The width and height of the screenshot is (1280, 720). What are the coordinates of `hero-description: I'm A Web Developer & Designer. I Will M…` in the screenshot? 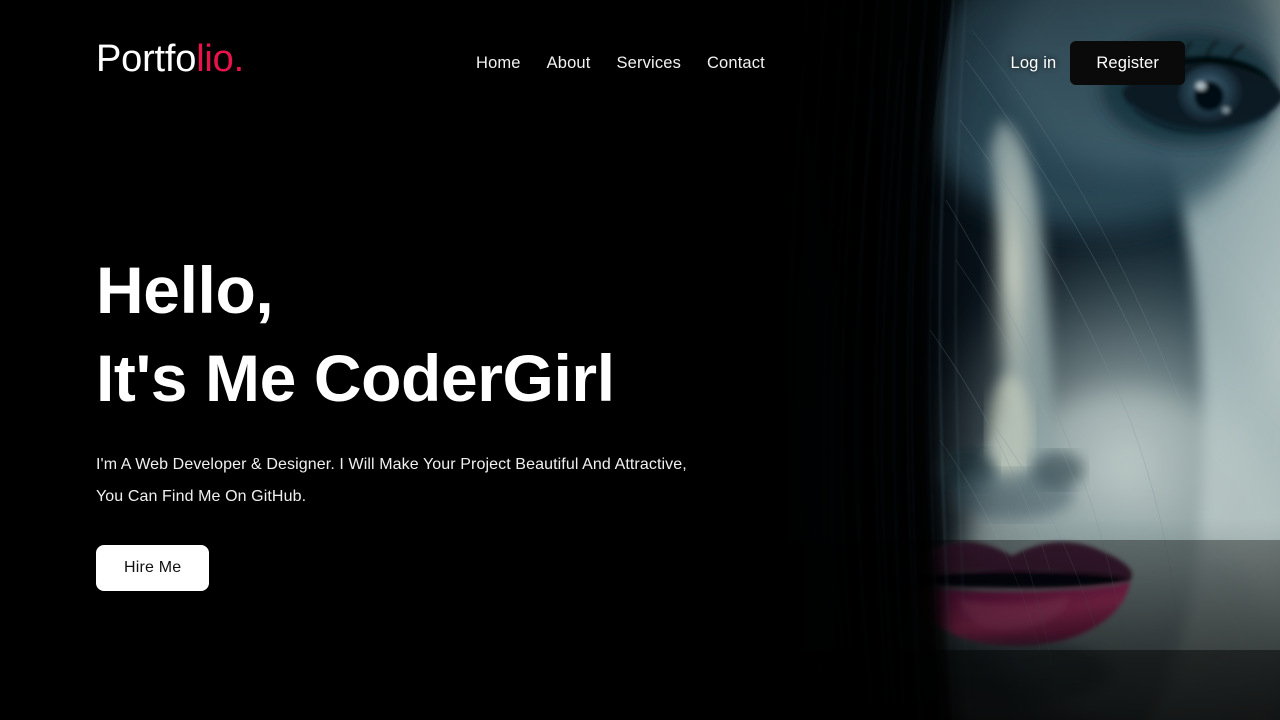 It's located at (416, 481).